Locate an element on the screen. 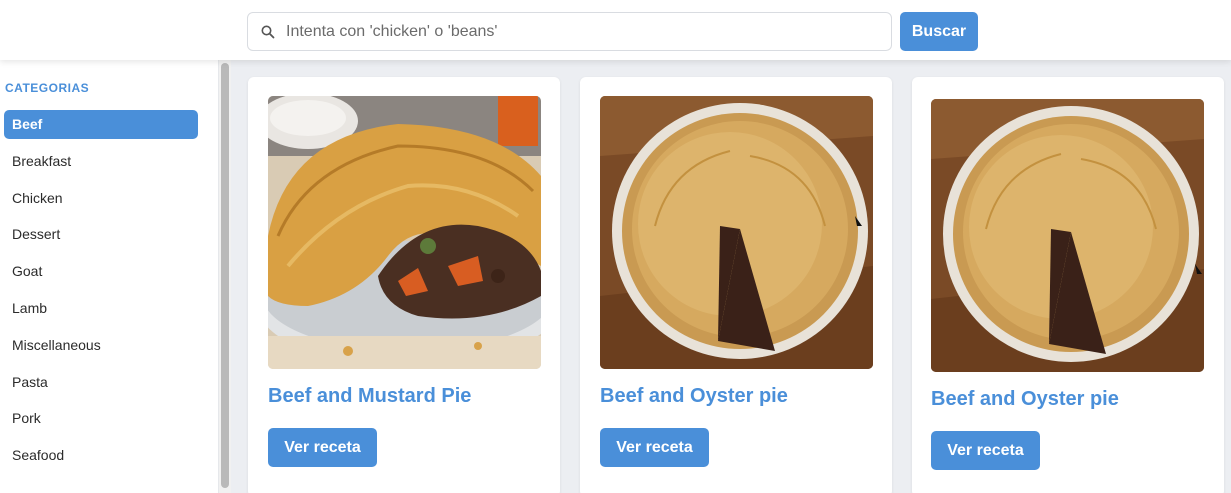  category-item-dessert: Dessert is located at coordinates (101, 234).